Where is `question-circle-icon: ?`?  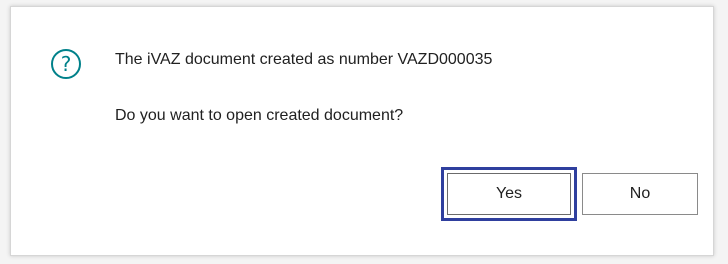
question-circle-icon: ? is located at coordinates (66, 64).